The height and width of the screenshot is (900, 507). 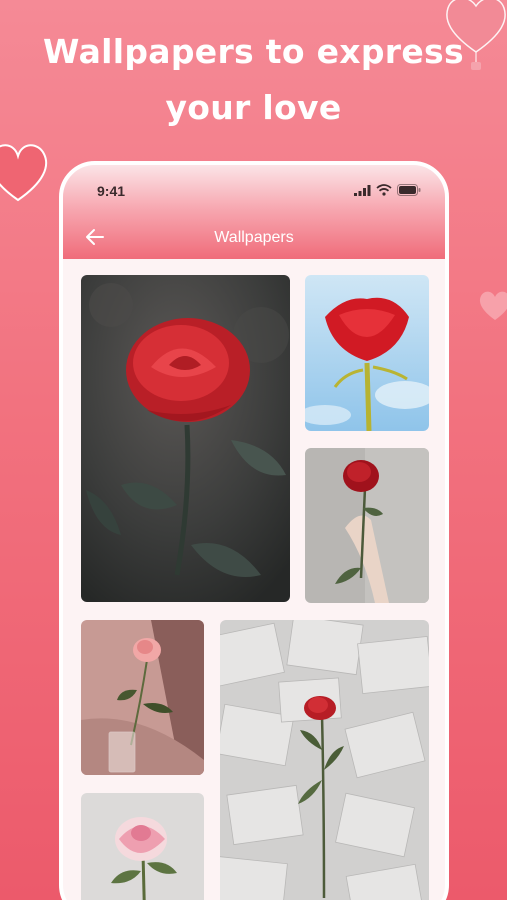 What do you see at coordinates (253, 80) in the screenshot?
I see `promo-headline: Wallpapers to express your love` at bounding box center [253, 80].